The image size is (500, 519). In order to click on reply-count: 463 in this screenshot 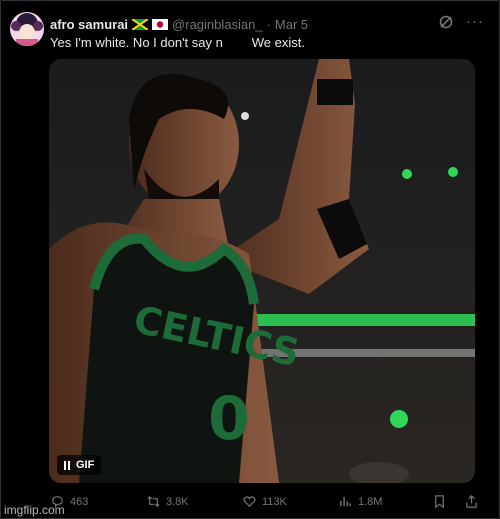, I will do `click(79, 501)`.